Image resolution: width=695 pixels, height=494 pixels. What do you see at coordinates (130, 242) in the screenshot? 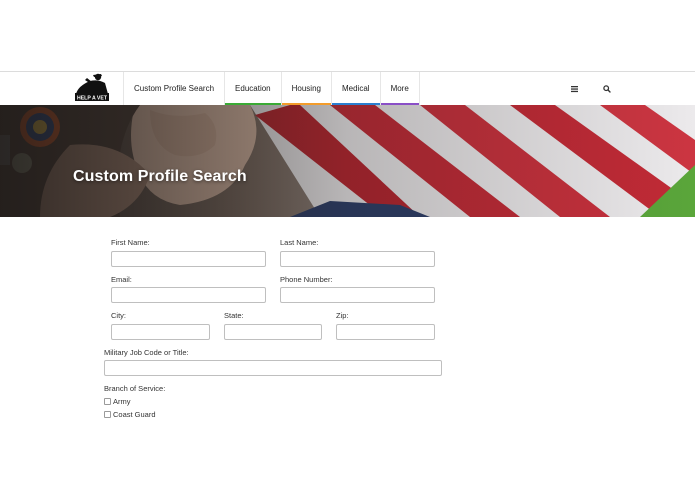
I see `first-name-label: First Name:` at bounding box center [130, 242].